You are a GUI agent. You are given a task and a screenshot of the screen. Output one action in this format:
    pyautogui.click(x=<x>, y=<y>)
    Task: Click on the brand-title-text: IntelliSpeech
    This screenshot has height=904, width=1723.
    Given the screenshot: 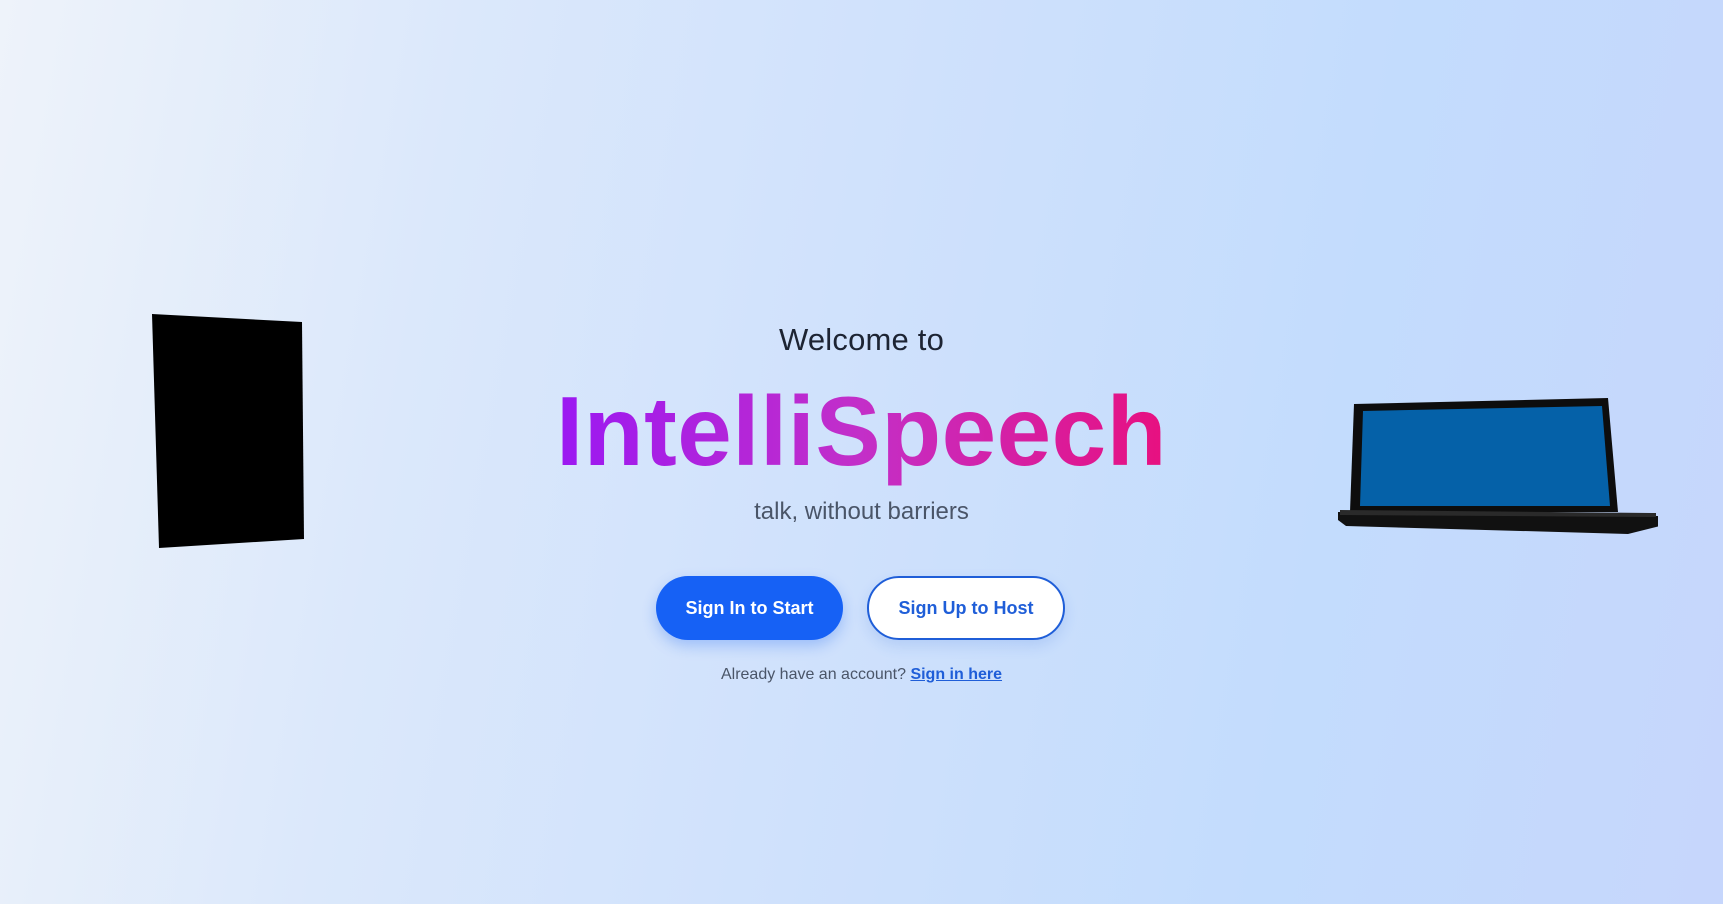 What is the action you would take?
    pyautogui.click(x=861, y=431)
    